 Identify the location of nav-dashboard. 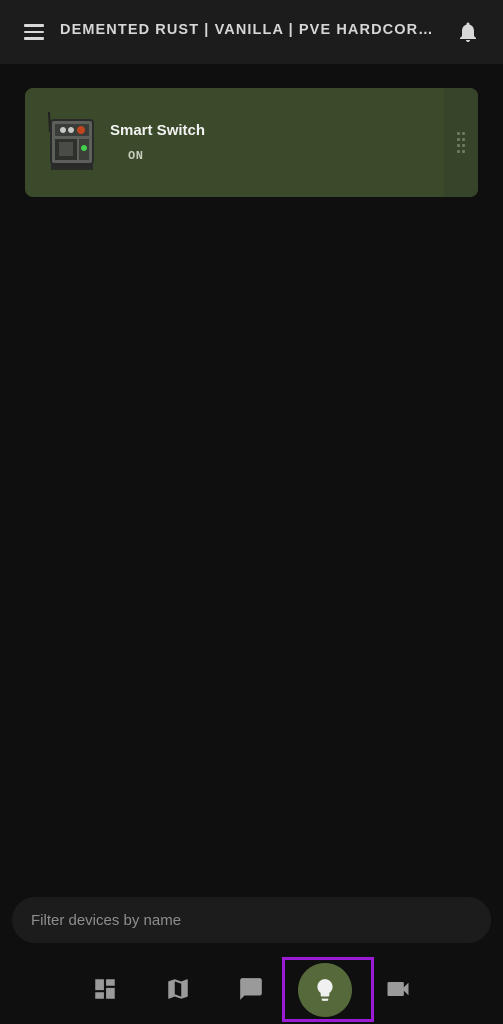
(105, 989).